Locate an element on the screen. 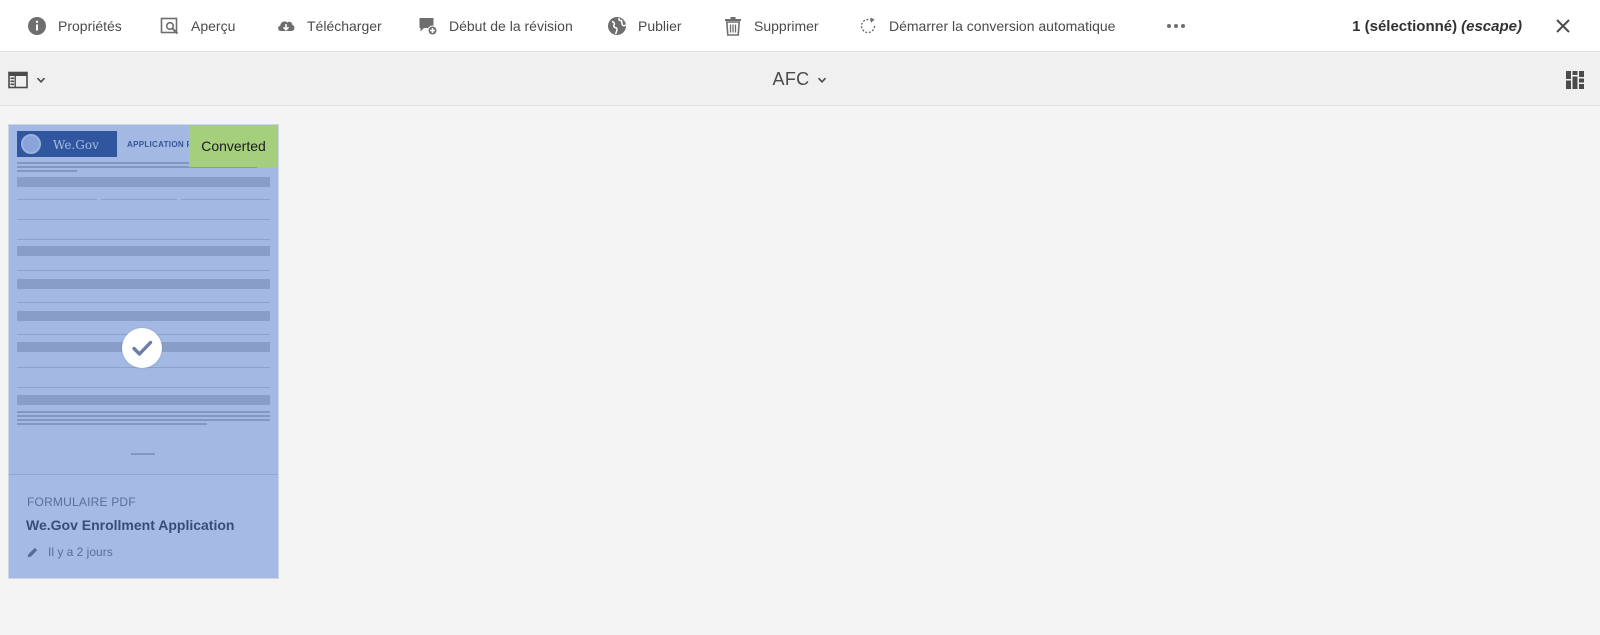 The height and width of the screenshot is (635, 1600). properties-button: Propriétés is located at coordinates (74, 26).